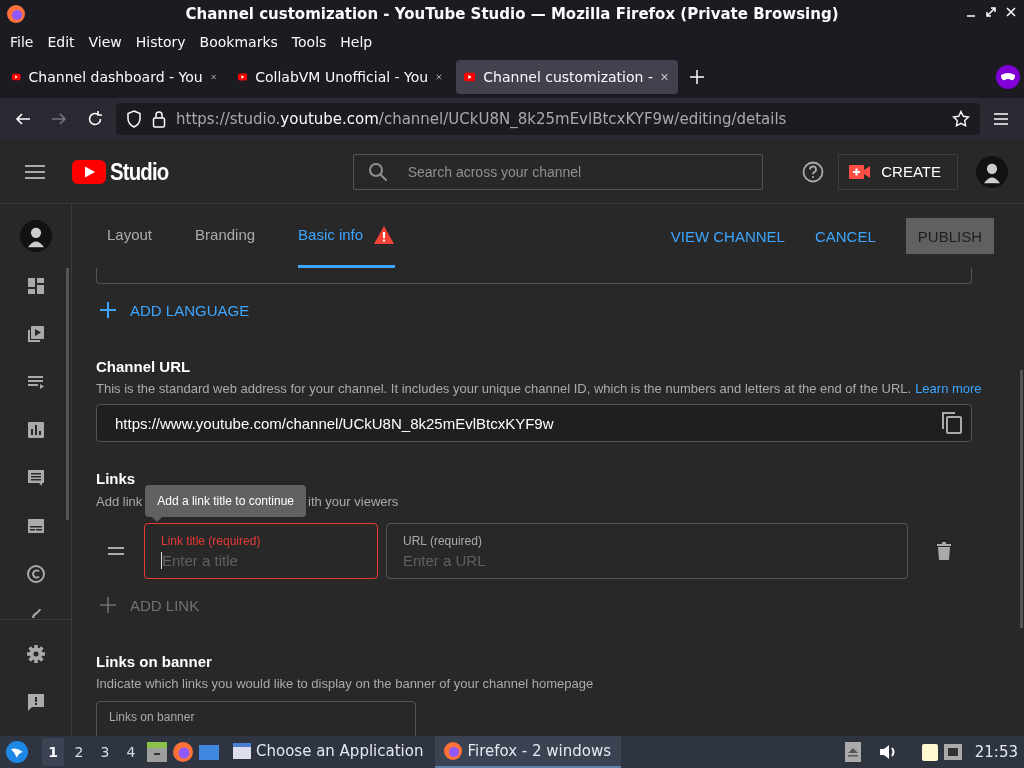 This screenshot has width=1024, height=768. I want to click on address-field: https://studio.youtube.com/channel/UCkU8N_8k25mEvlBtcxKYF9w/editing/details, so click(548, 119).